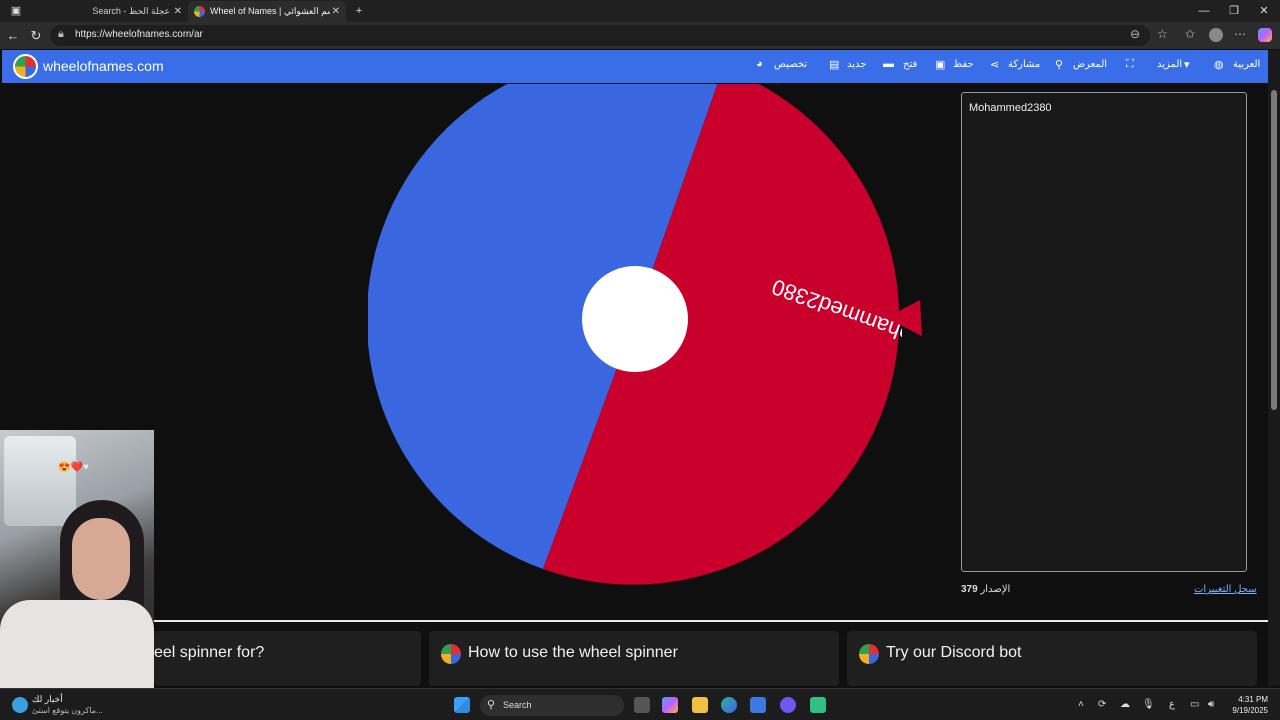  I want to click on more-menu-icon: ⋯, so click(1240, 34).